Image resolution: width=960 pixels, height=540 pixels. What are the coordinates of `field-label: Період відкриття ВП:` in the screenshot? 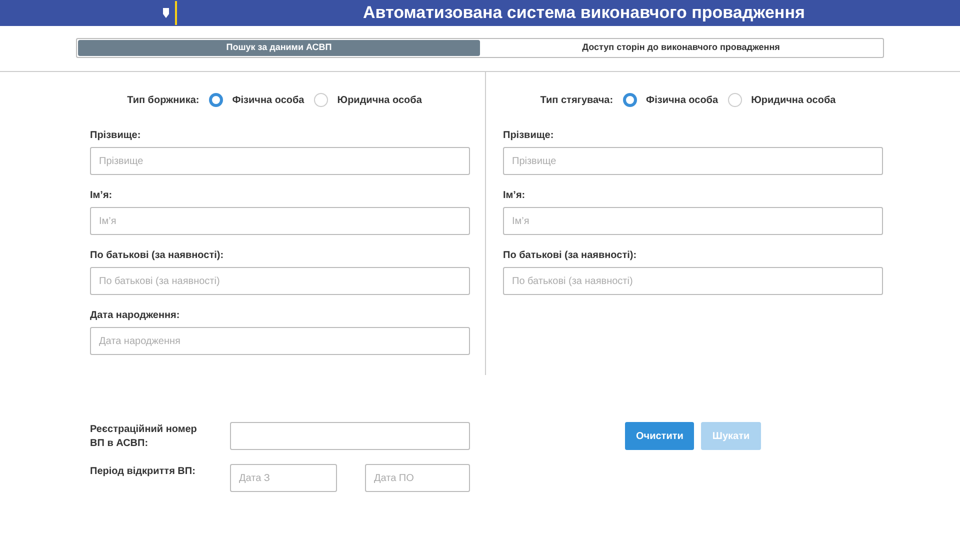 It's located at (143, 472).